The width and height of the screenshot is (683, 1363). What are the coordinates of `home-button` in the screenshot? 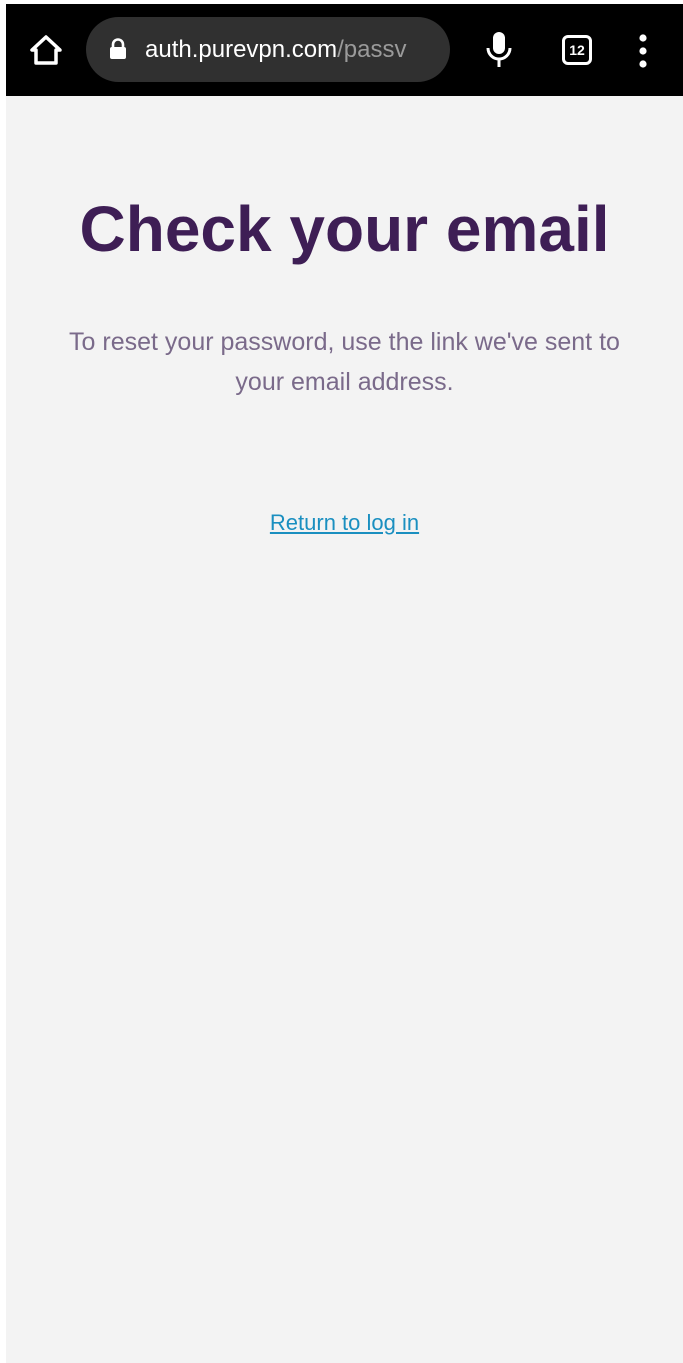 It's located at (46, 50).